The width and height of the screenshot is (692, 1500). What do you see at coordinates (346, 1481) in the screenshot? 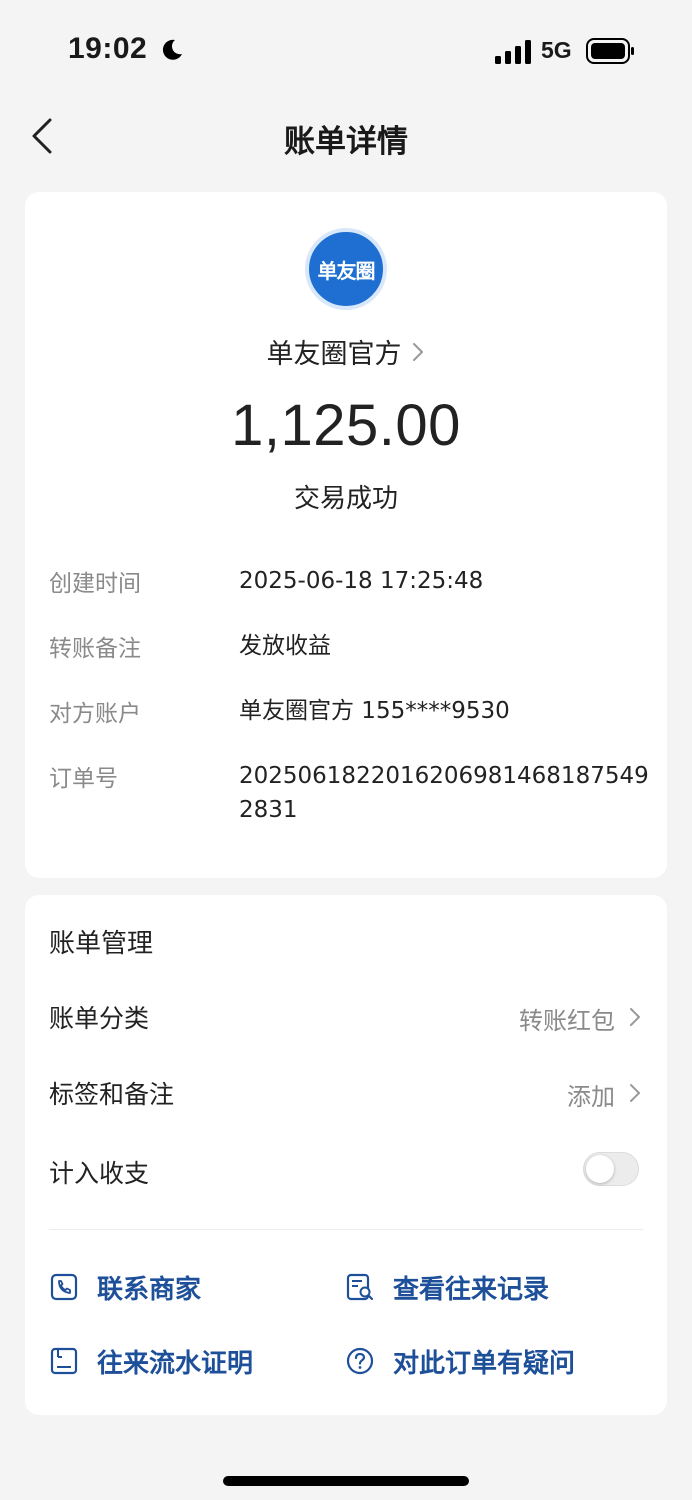
I see `home-indicator` at bounding box center [346, 1481].